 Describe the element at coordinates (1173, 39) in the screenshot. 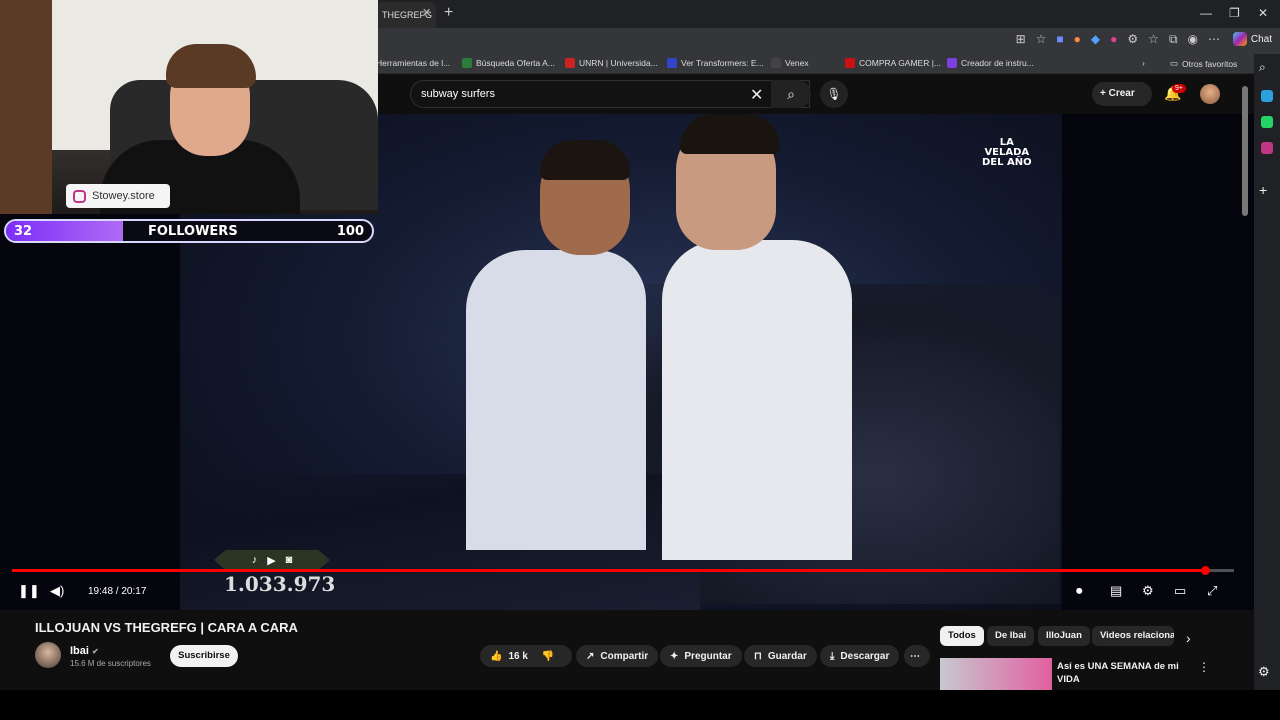

I see `collections-icon: ⧉` at that location.